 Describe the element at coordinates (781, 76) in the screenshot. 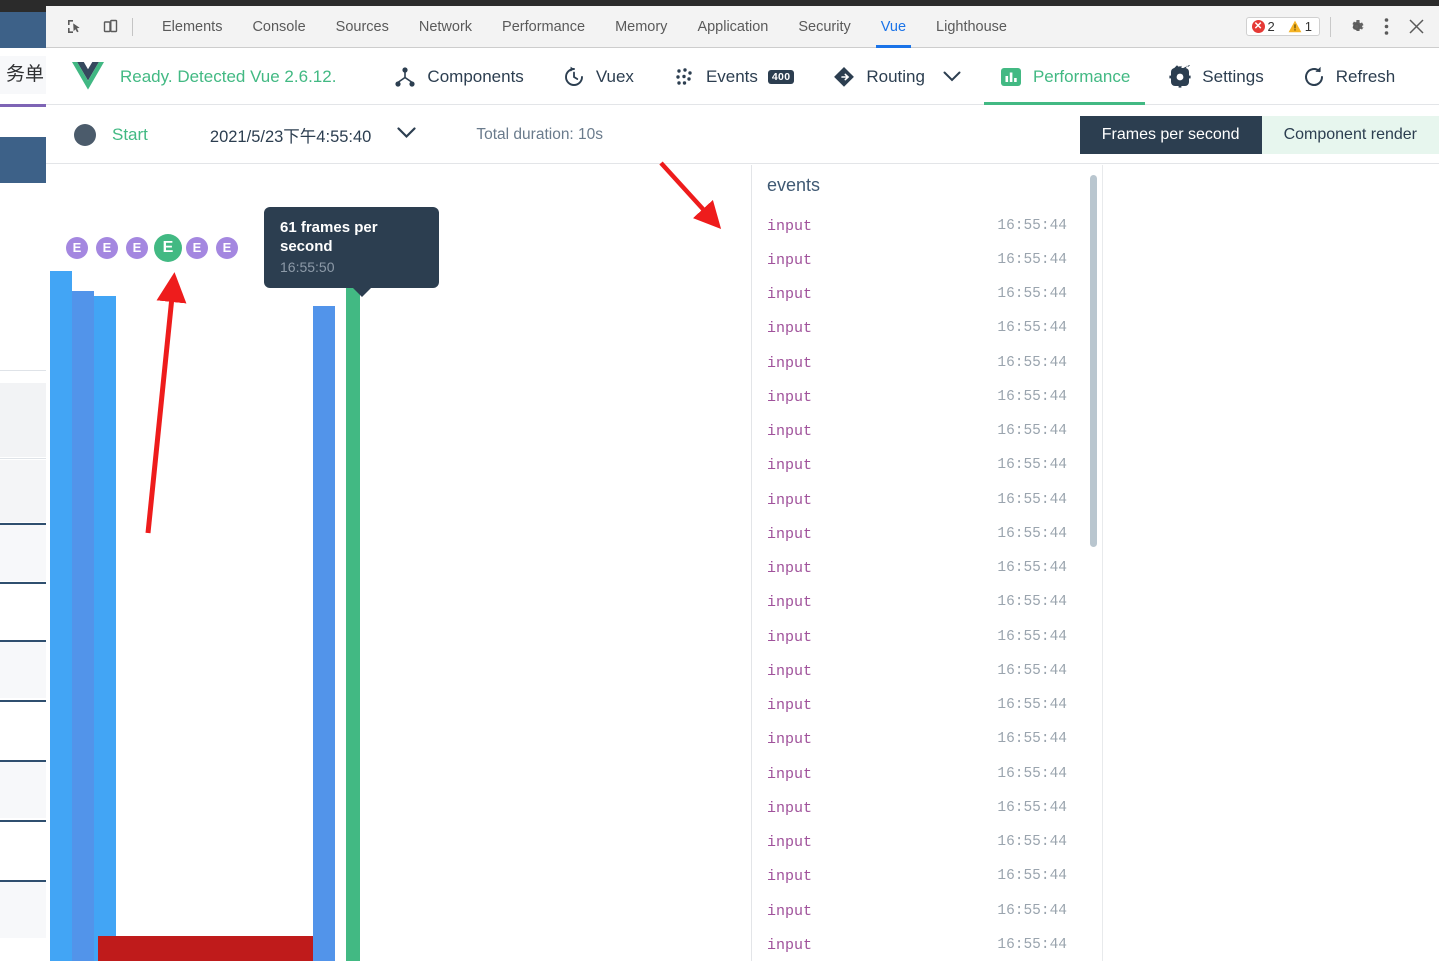

I see `events-badge: 400` at that location.